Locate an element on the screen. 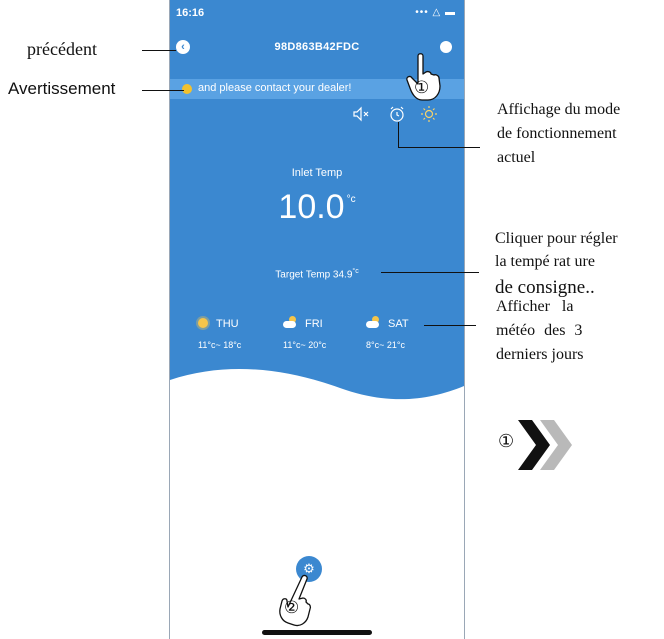 This screenshot has height=639, width=664. home-indicator is located at coordinates (317, 632).